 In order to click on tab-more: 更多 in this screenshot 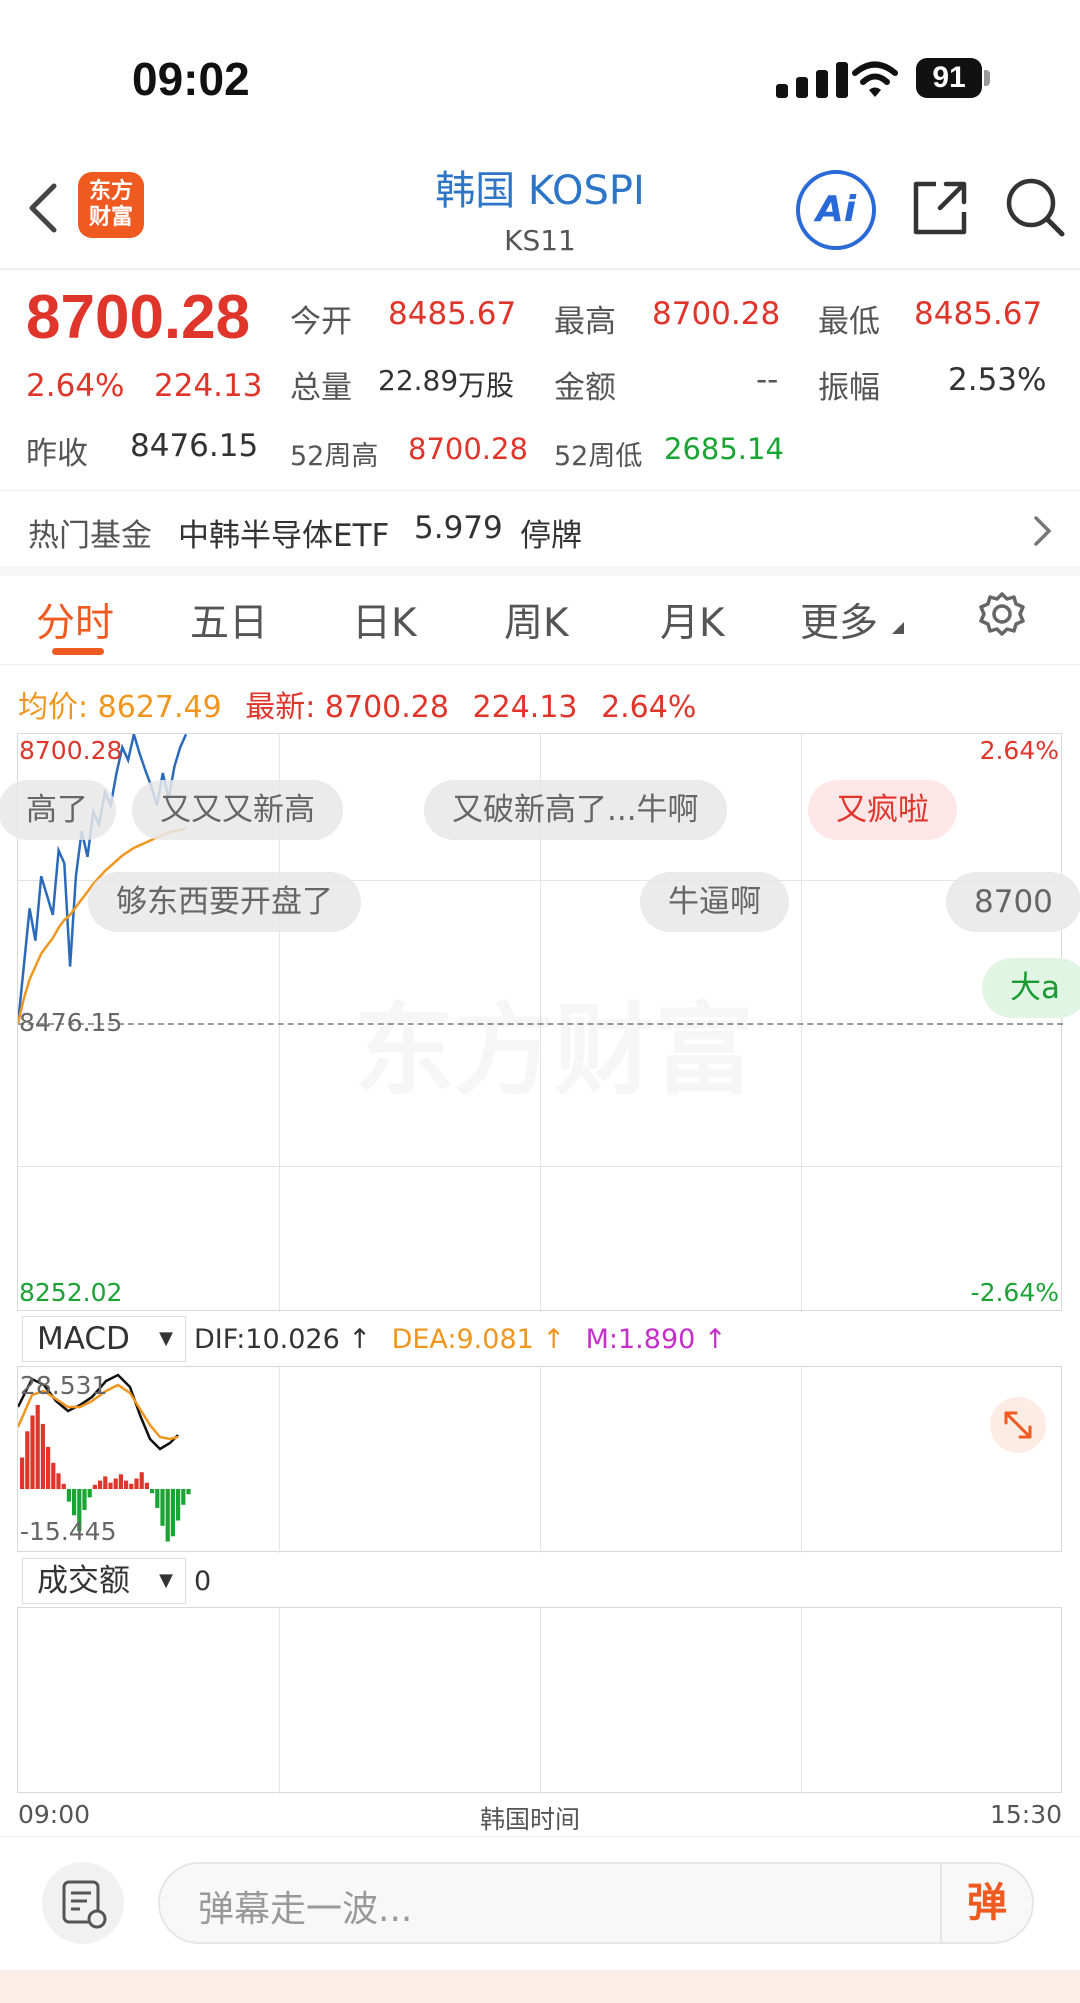, I will do `click(839, 620)`.